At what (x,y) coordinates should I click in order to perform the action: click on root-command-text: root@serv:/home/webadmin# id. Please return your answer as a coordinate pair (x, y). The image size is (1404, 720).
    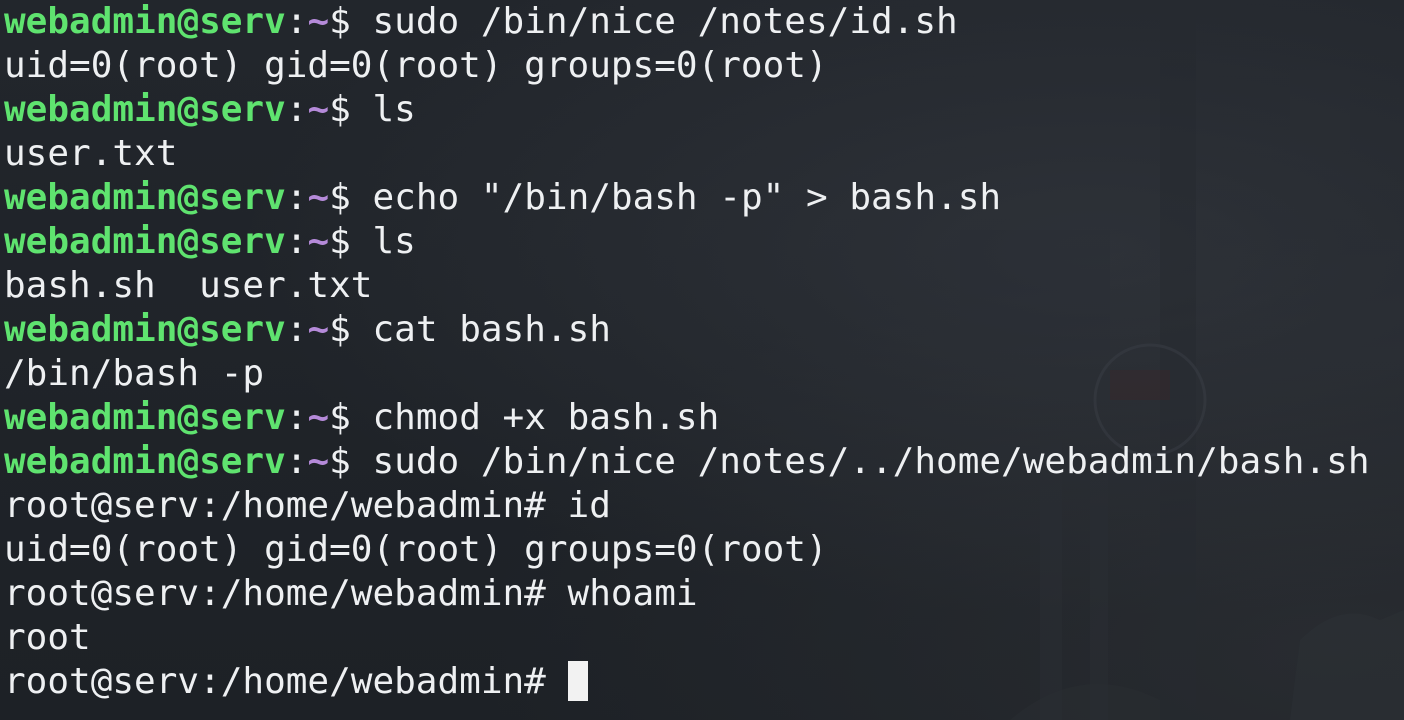
    Looking at the image, I should click on (307, 505).